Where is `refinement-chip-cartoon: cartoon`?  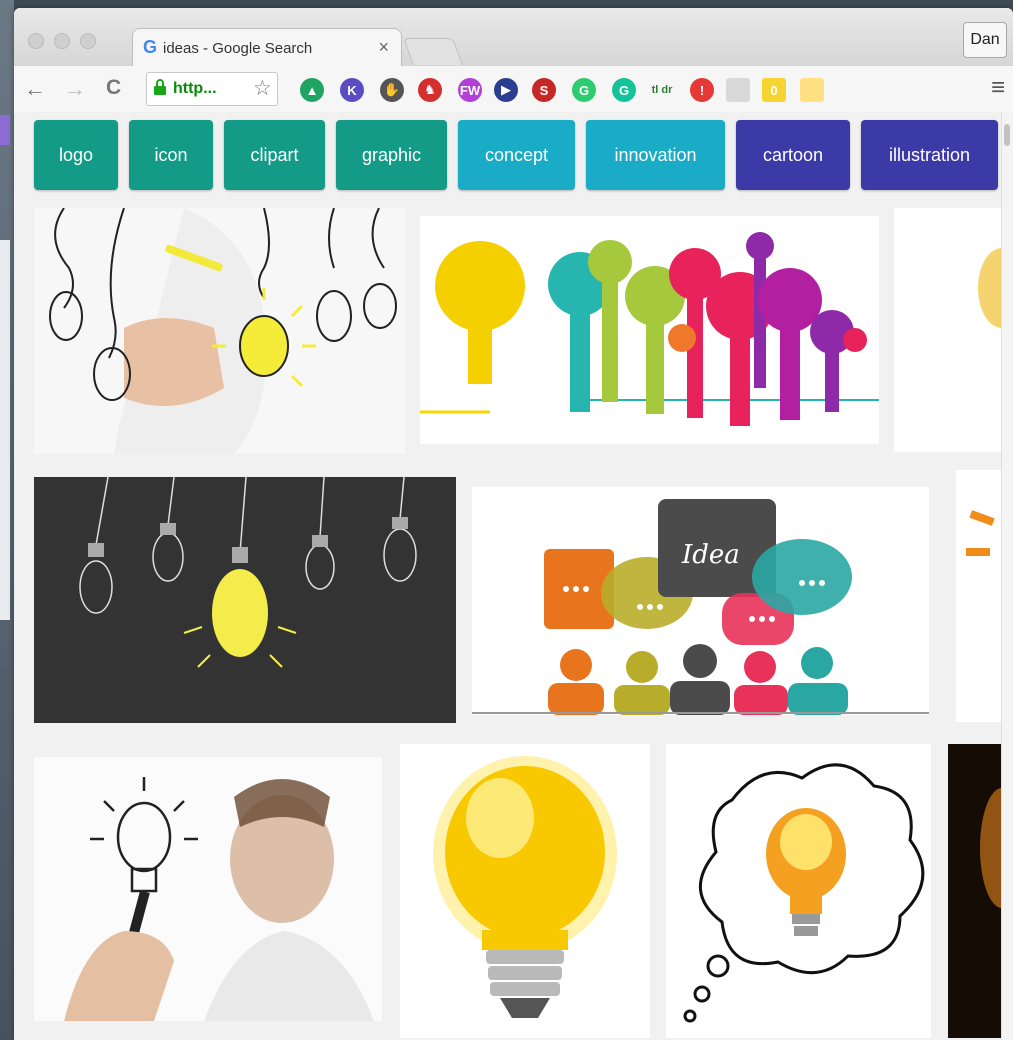 refinement-chip-cartoon: cartoon is located at coordinates (793, 155).